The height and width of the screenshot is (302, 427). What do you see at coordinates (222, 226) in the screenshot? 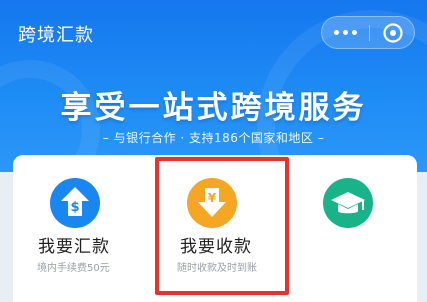
I see `highlight-box` at bounding box center [222, 226].